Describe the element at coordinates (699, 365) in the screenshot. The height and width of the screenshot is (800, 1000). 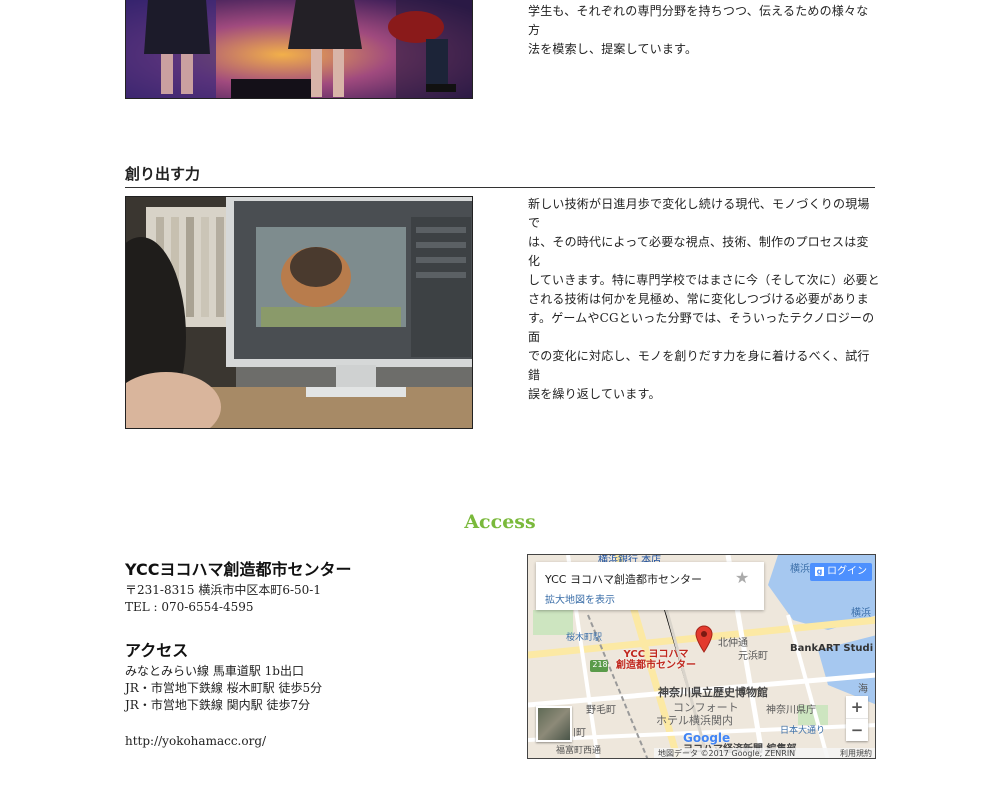
I see `section2-text-line: での変化に対応し、モノを創りだす力を身に着けるべく、試行錯` at that location.